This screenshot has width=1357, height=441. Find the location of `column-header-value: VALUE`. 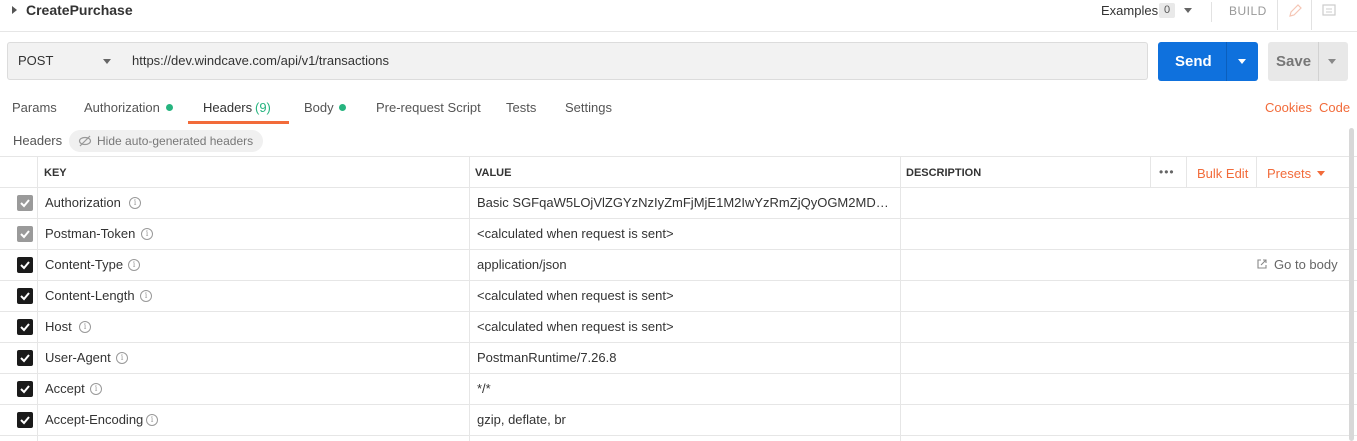

column-header-value: VALUE is located at coordinates (493, 173).